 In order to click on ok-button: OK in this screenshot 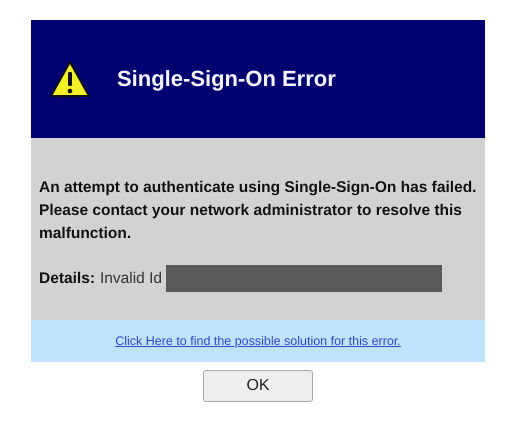, I will do `click(258, 386)`.